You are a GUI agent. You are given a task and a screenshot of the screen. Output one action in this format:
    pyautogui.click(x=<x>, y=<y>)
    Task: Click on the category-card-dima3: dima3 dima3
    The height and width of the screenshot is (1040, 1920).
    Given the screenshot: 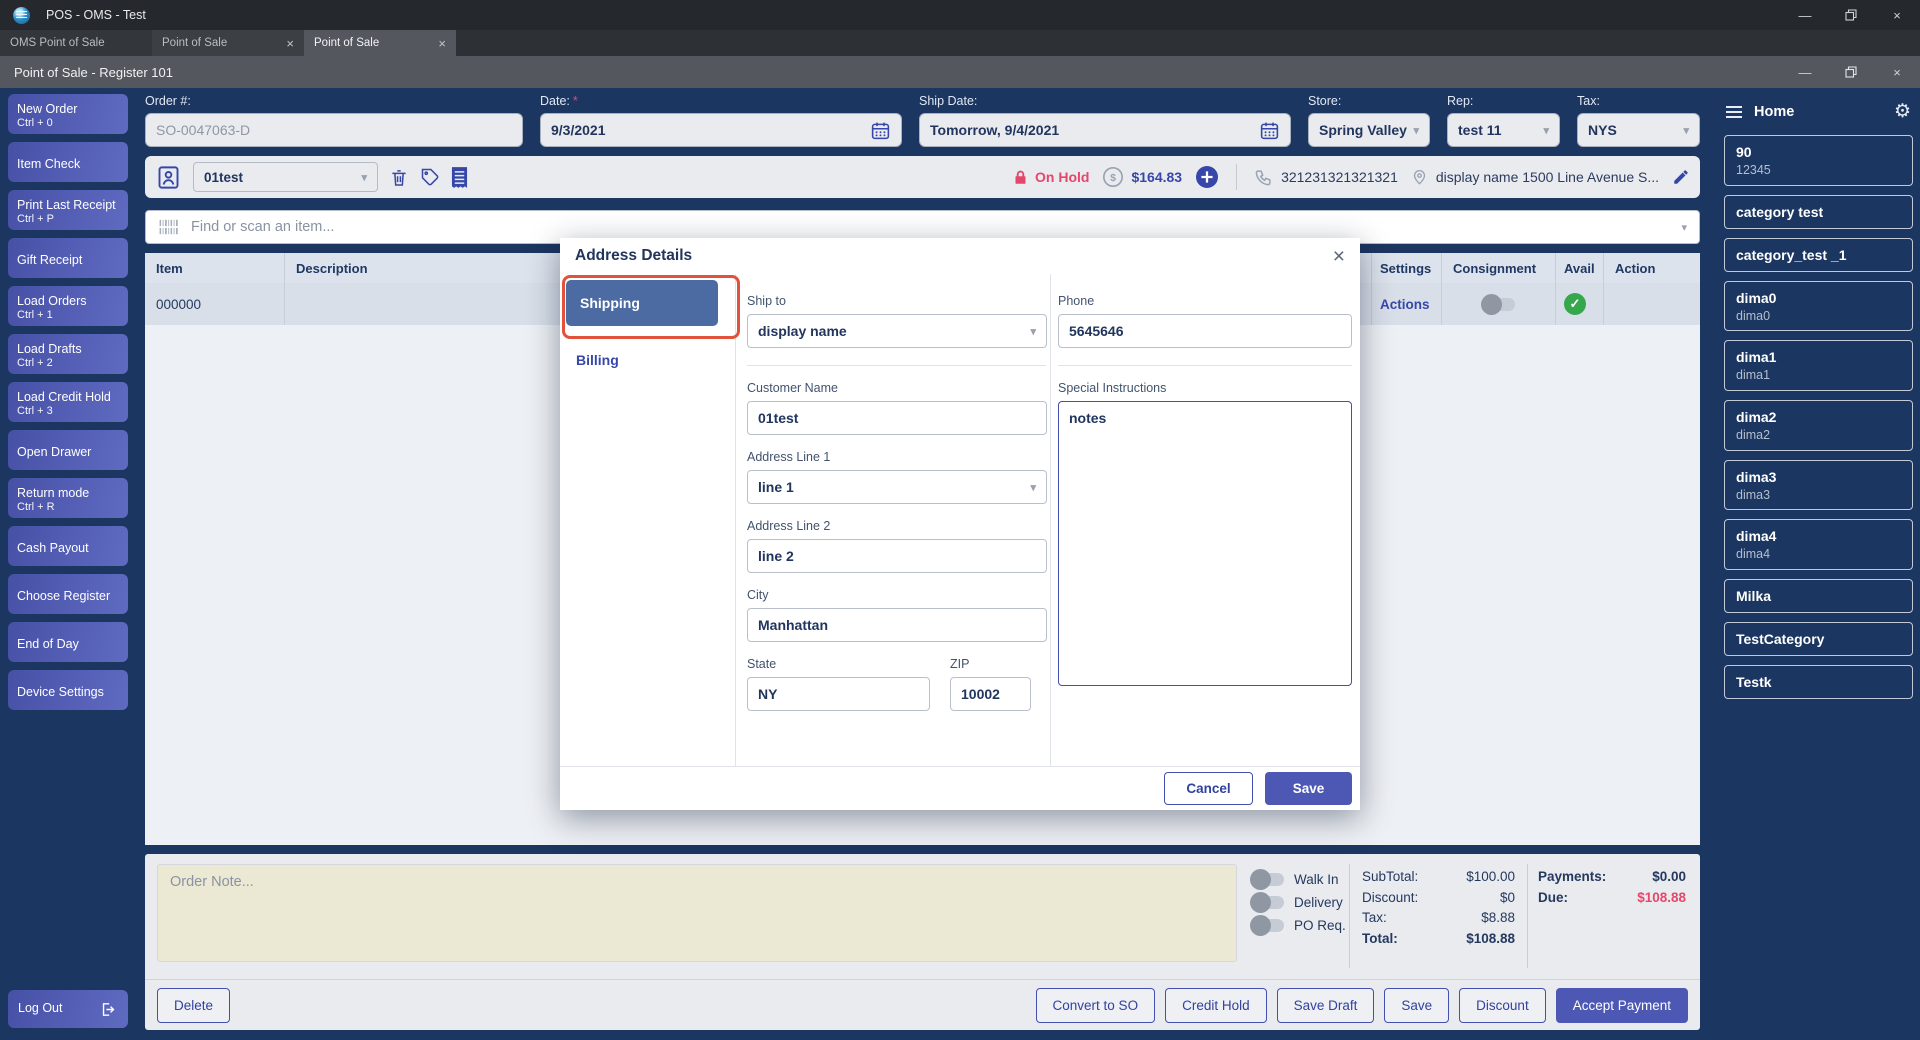 What is the action you would take?
    pyautogui.click(x=1818, y=485)
    